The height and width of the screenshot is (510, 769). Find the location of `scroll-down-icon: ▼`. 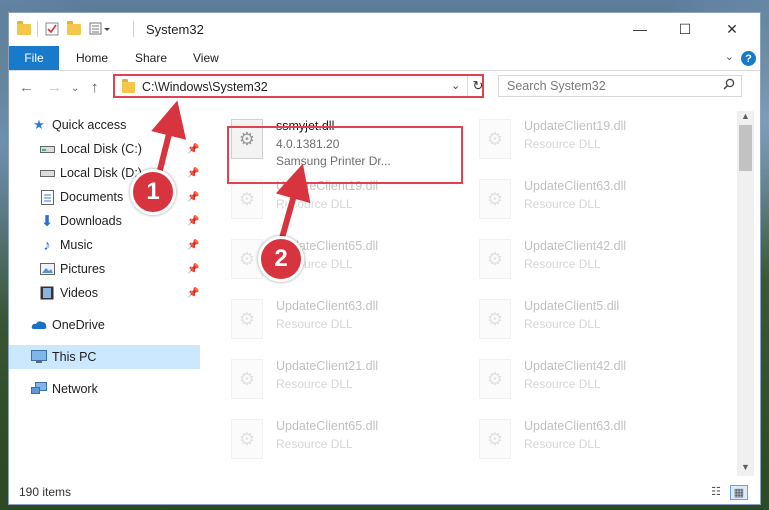

scroll-down-icon: ▼ is located at coordinates (745, 469).